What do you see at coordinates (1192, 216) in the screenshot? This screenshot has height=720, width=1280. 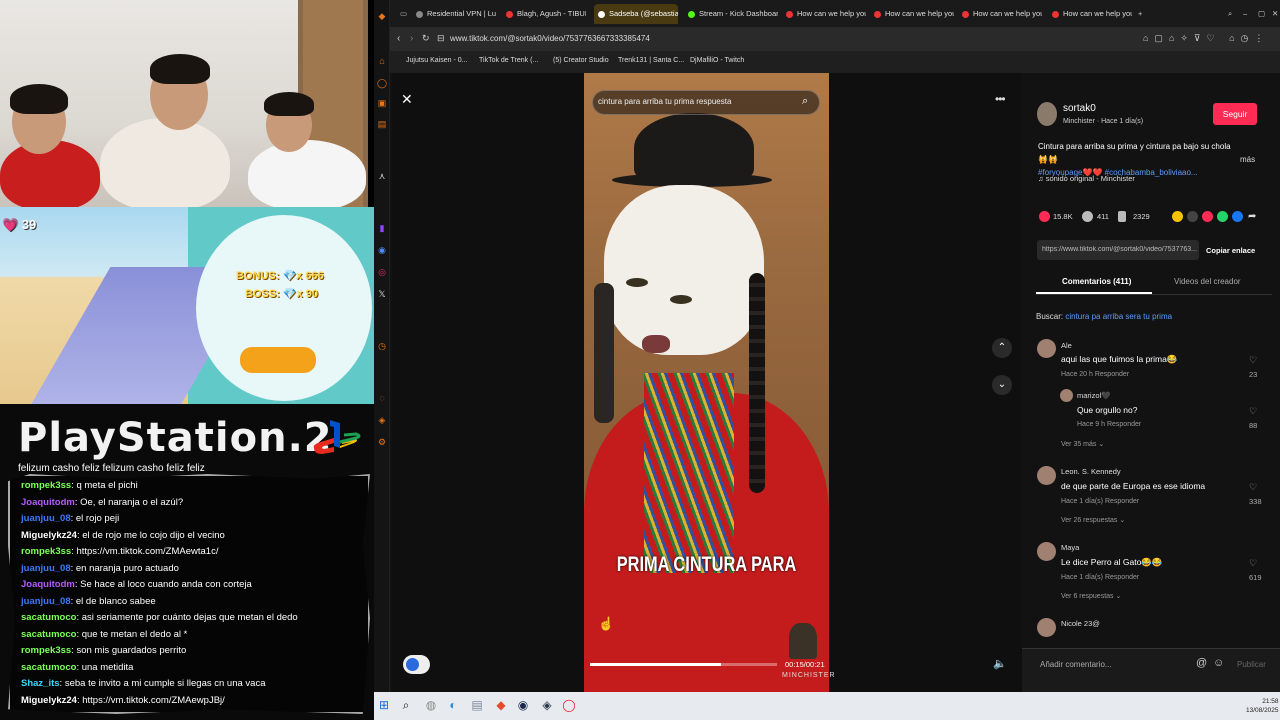 I see `embed-icon` at bounding box center [1192, 216].